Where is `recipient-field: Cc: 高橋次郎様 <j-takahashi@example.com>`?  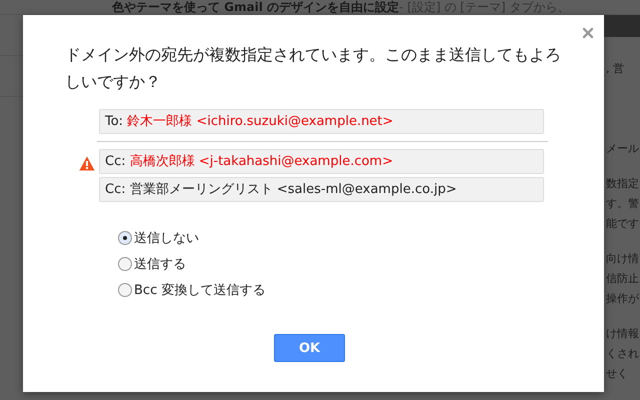 recipient-field: Cc: 高橋次郎様 <j-takahashi@example.com> is located at coordinates (321, 161).